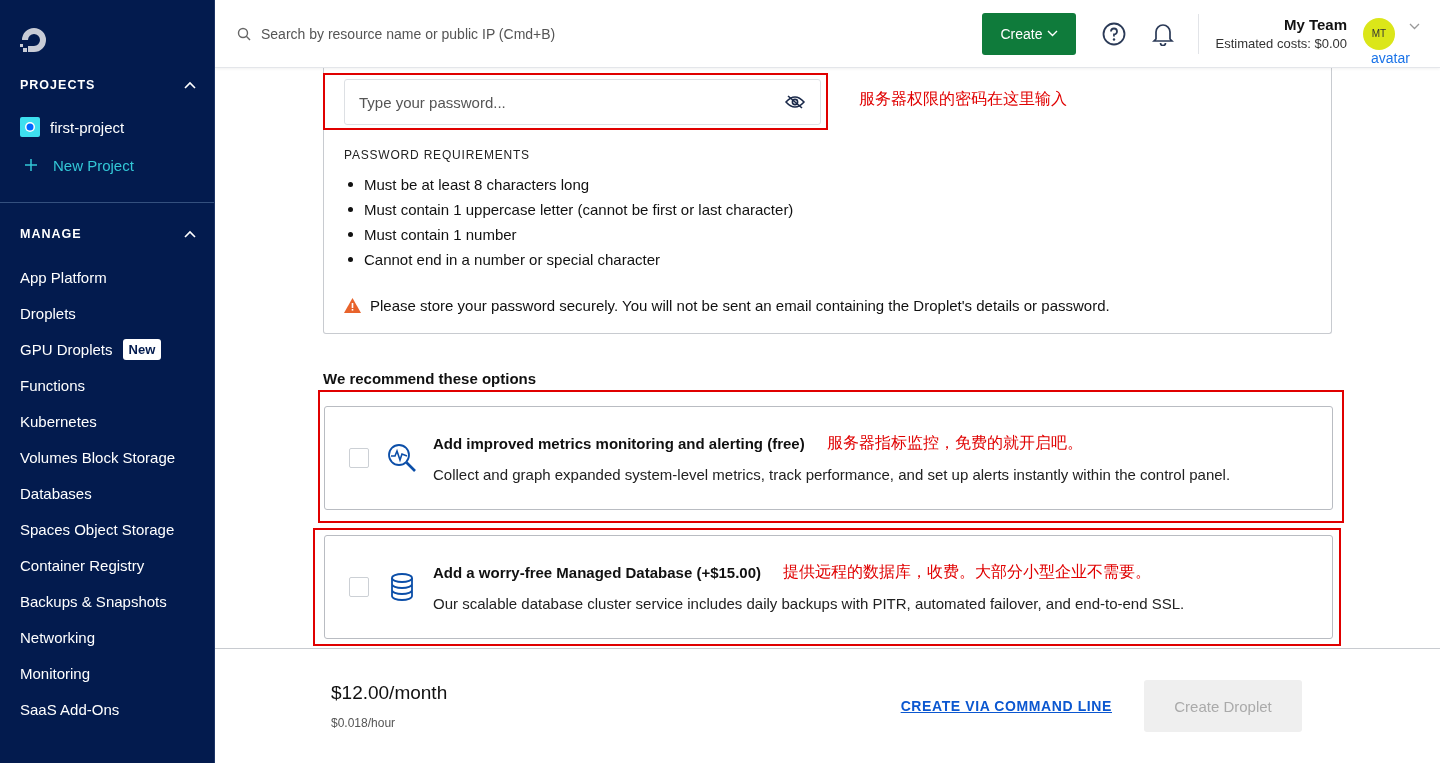  I want to click on help-icon, so click(1114, 33).